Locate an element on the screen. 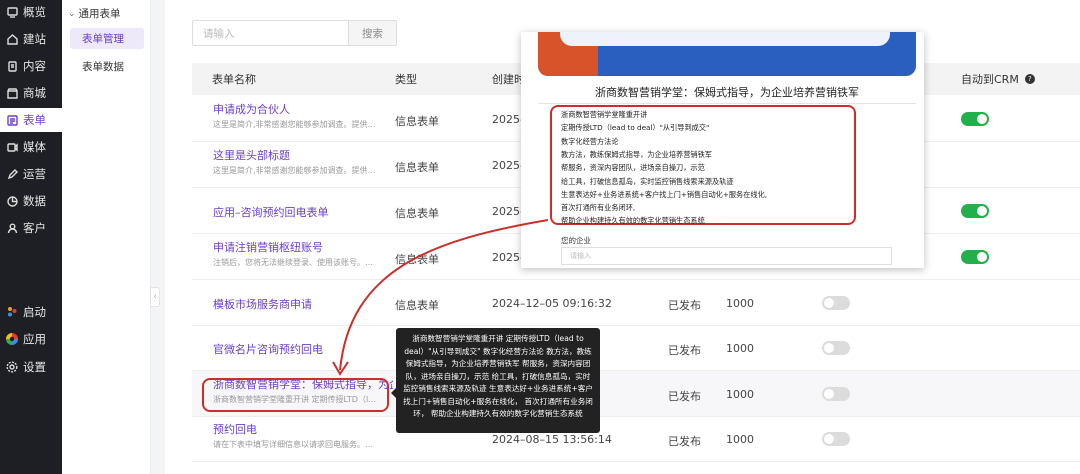  nav-item-overview: 概览 is located at coordinates (31, 12).